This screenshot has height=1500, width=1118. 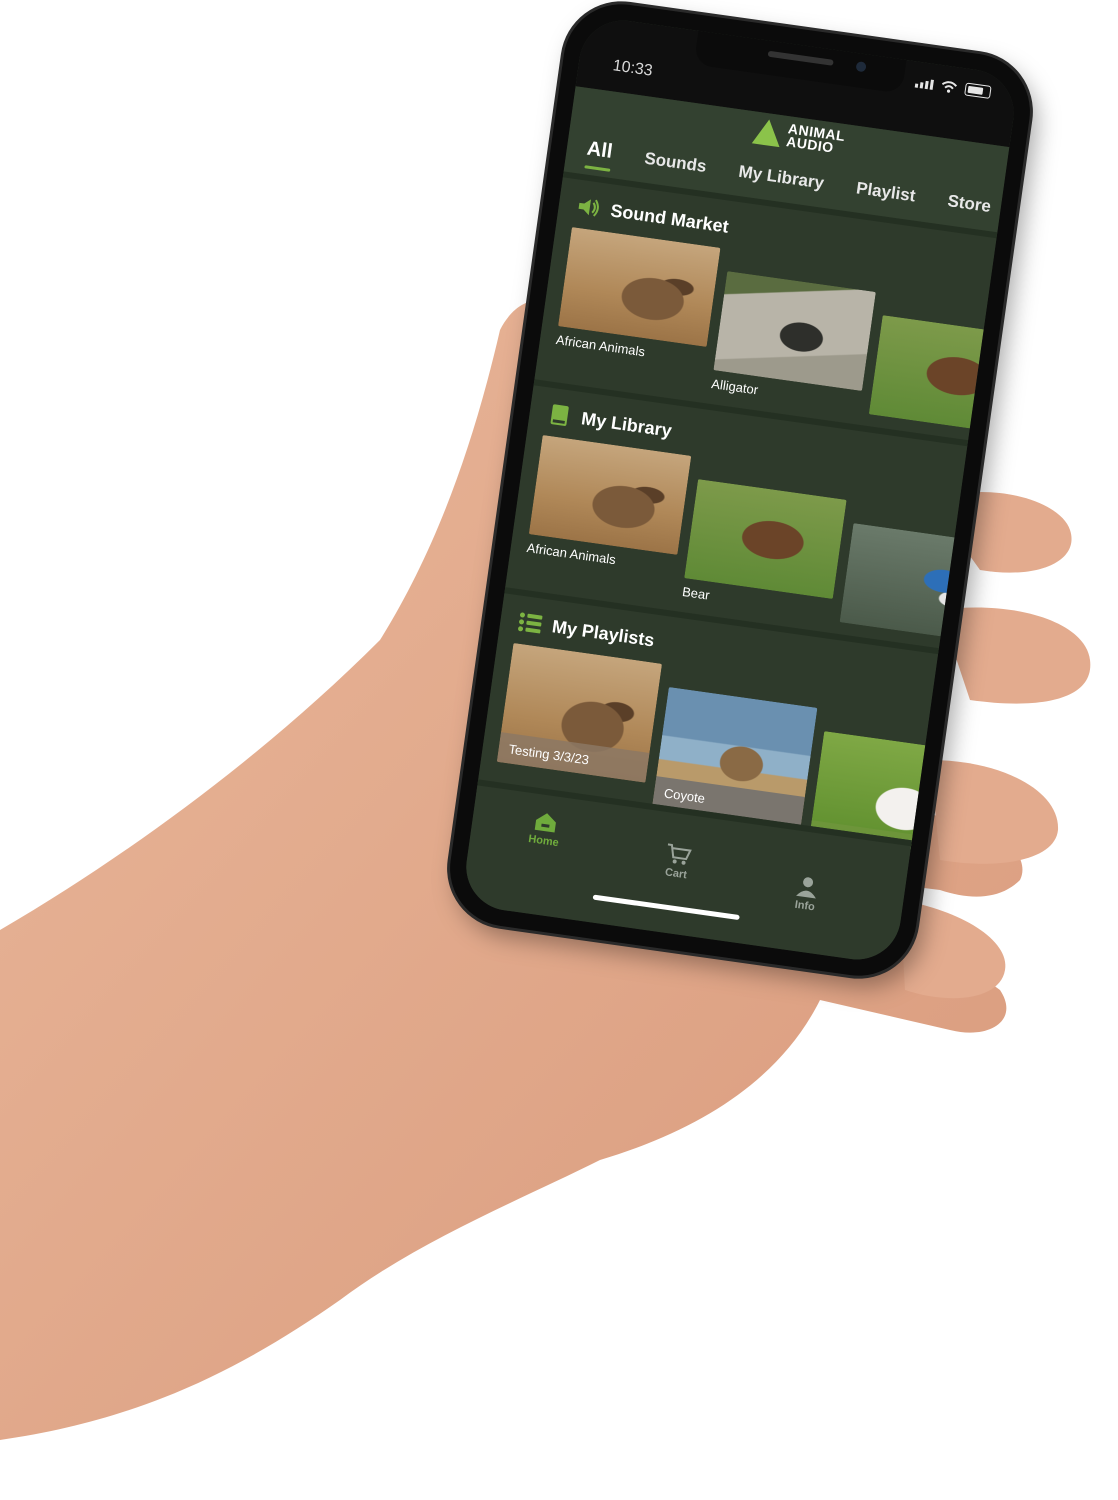 I want to click on thumbnail-image: Testing 3/3/23, so click(x=579, y=712).